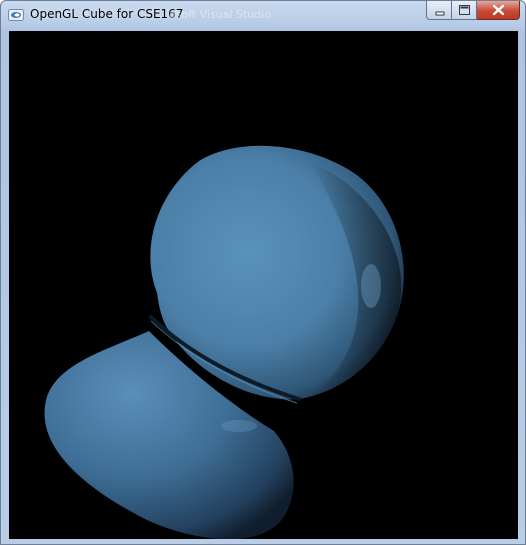 The width and height of the screenshot is (526, 545). I want to click on maximize-button, so click(464, 10).